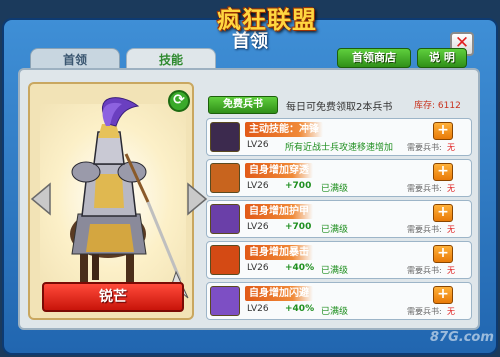  Describe the element at coordinates (225, 260) in the screenshot. I see `crit-skill-icon` at that location.